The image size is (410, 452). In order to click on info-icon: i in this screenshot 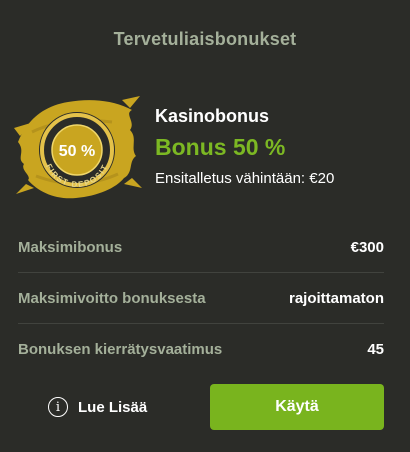, I will do `click(58, 407)`.